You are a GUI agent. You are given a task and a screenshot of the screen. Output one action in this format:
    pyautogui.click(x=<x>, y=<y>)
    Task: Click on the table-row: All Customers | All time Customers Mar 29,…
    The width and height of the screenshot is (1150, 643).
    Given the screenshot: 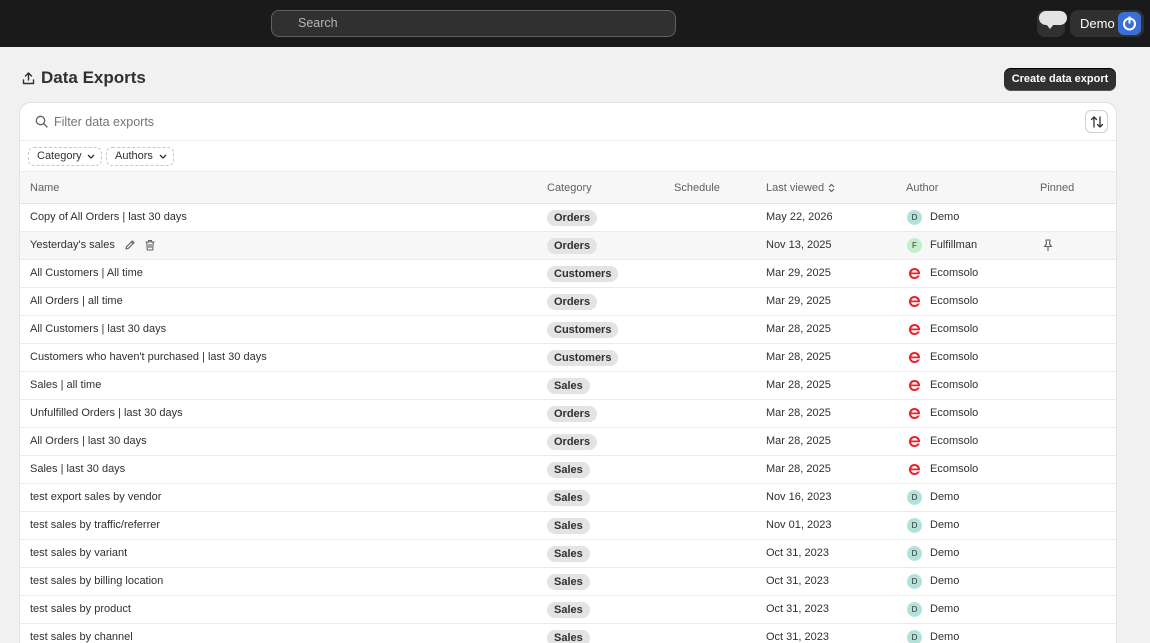 What is the action you would take?
    pyautogui.click(x=568, y=274)
    